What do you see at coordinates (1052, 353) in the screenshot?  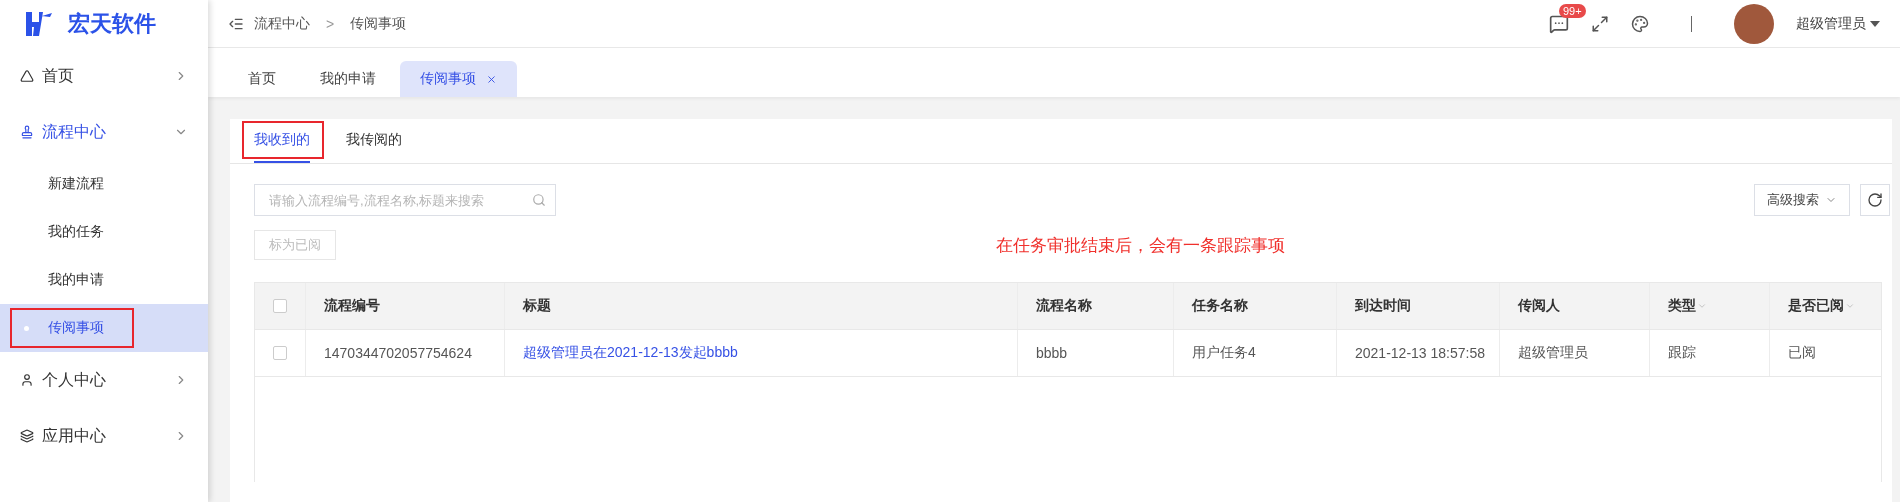 I see `table-cell: bbbb` at bounding box center [1052, 353].